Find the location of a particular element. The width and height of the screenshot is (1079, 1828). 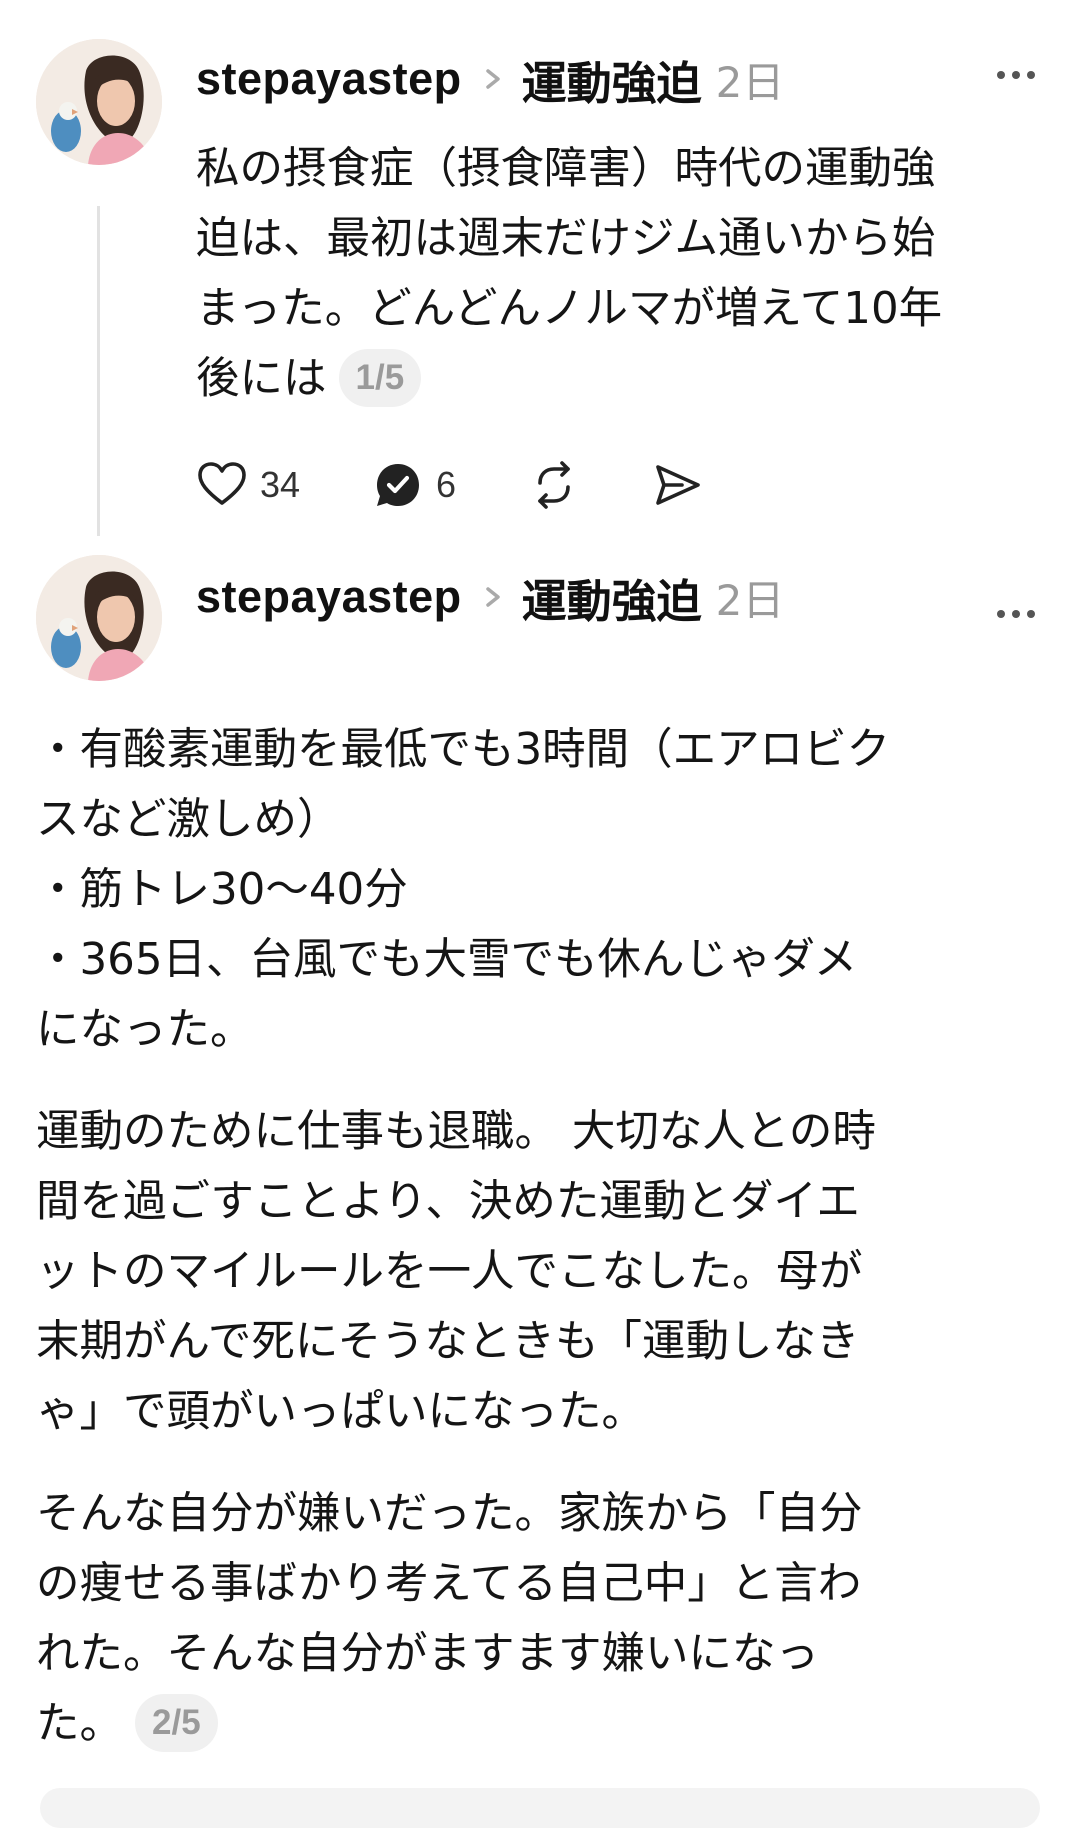

send-icon is located at coordinates (678, 485).